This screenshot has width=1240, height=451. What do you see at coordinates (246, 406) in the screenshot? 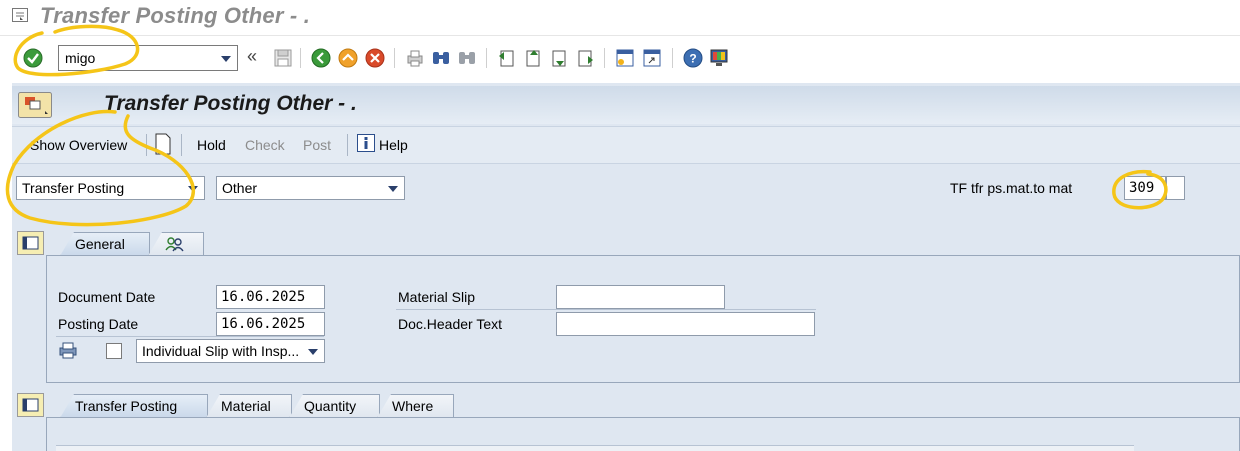
I see `tab-material-label: Material` at bounding box center [246, 406].